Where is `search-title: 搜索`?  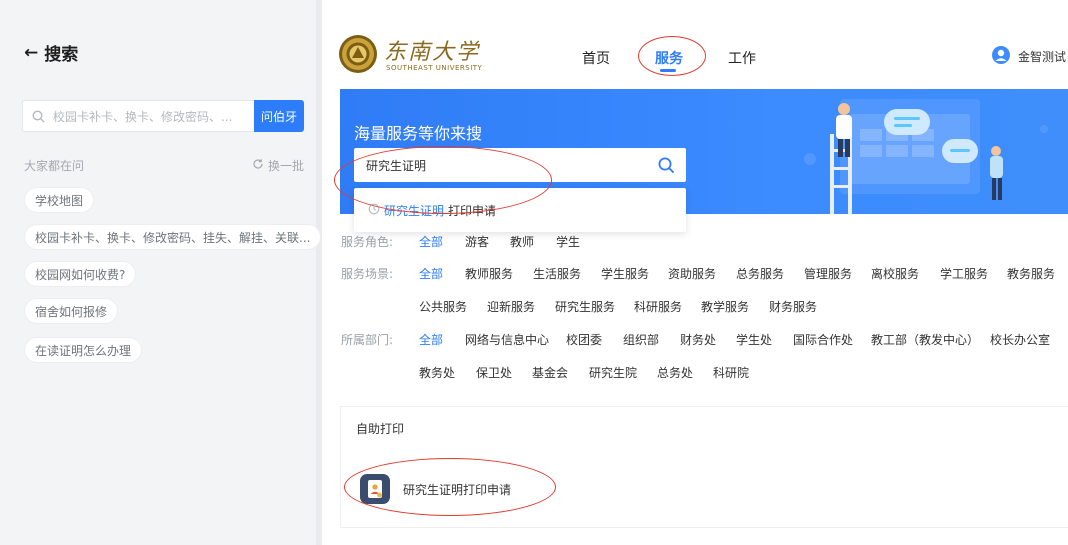 search-title: 搜索 is located at coordinates (61, 55).